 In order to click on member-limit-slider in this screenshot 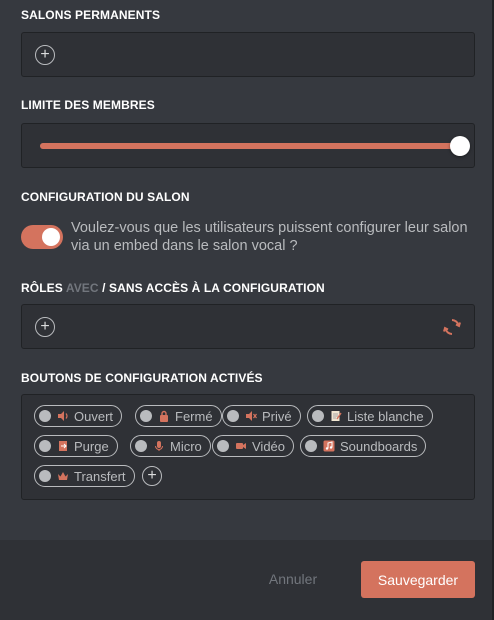, I will do `click(255, 146)`.